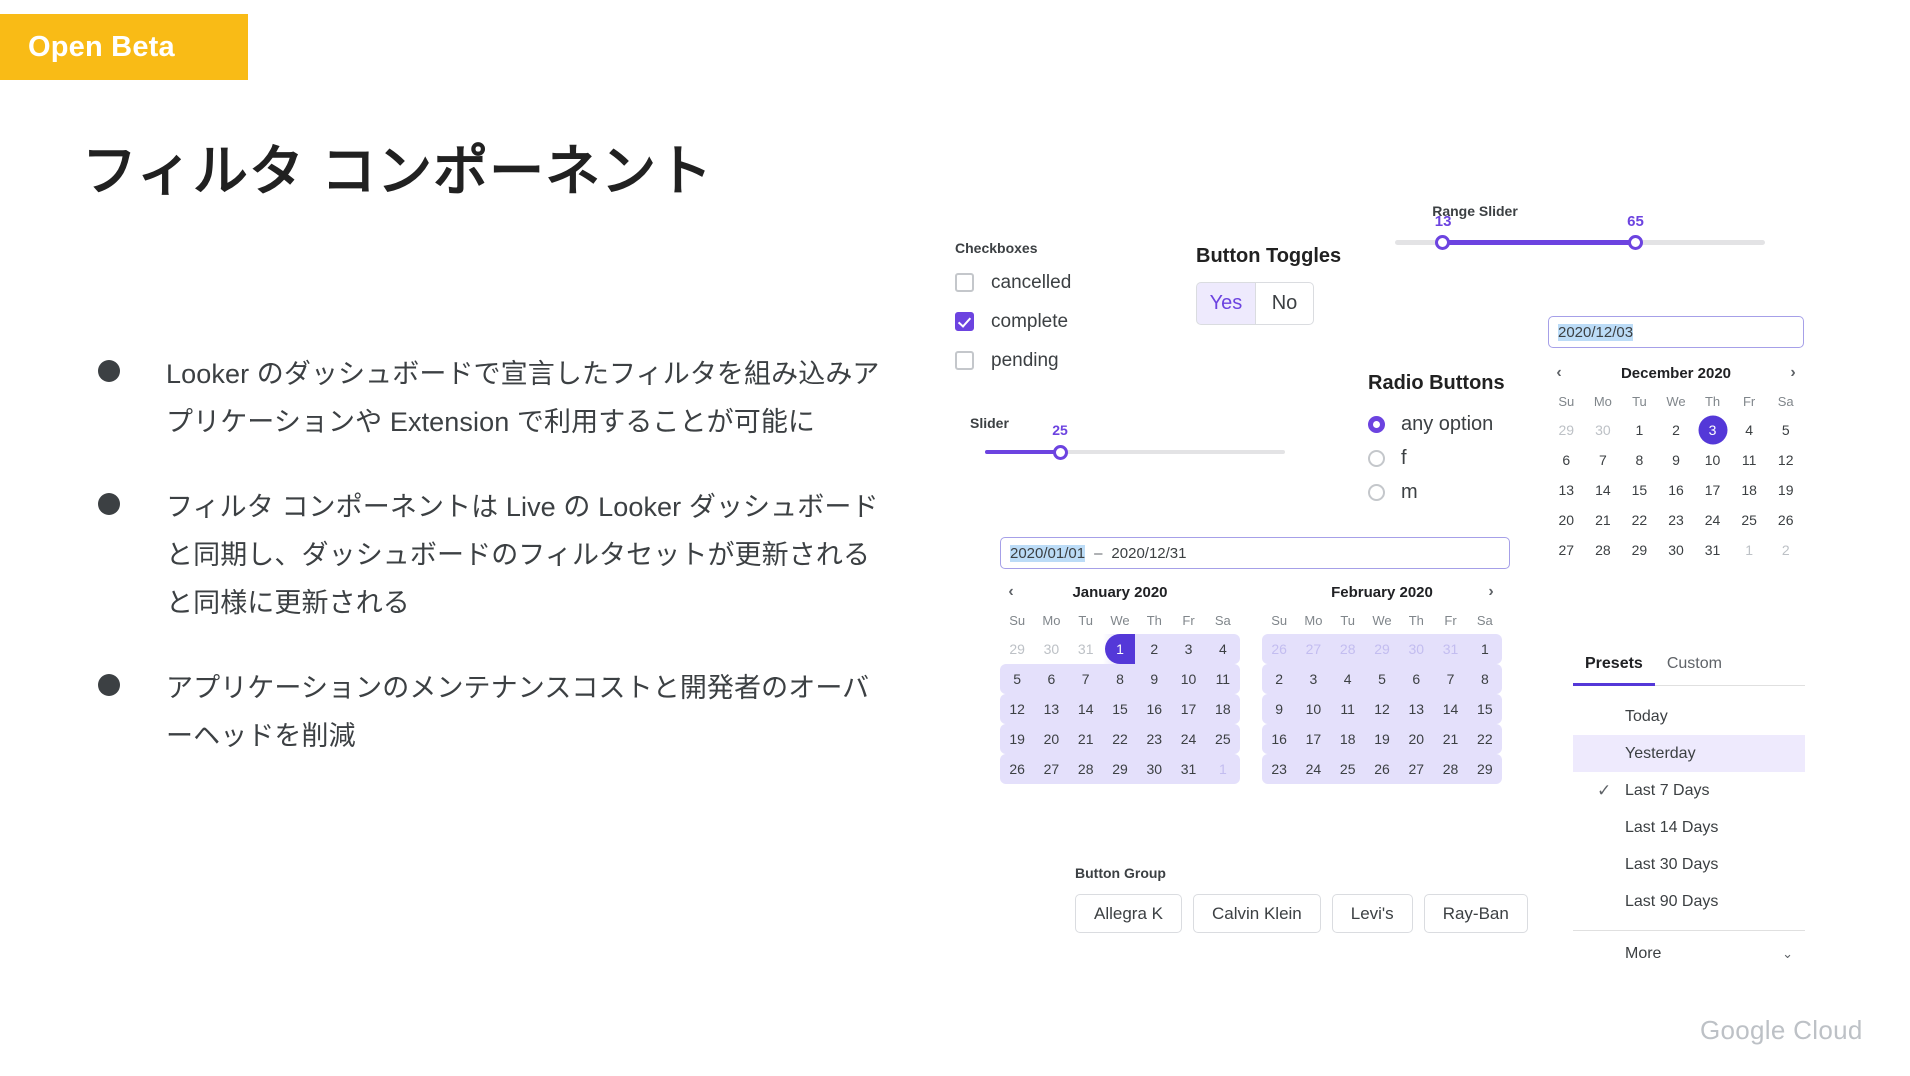 The height and width of the screenshot is (1076, 1910). What do you see at coordinates (1689, 790) in the screenshot?
I see `preset-item: ✓ Last 7 Days` at bounding box center [1689, 790].